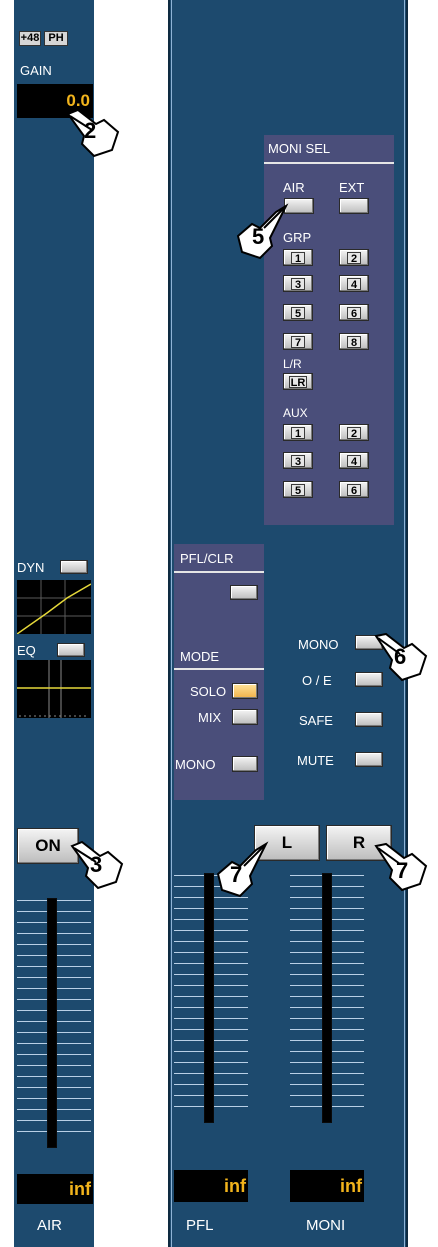  What do you see at coordinates (298, 341) in the screenshot?
I see `grp-button-7: 7` at bounding box center [298, 341].